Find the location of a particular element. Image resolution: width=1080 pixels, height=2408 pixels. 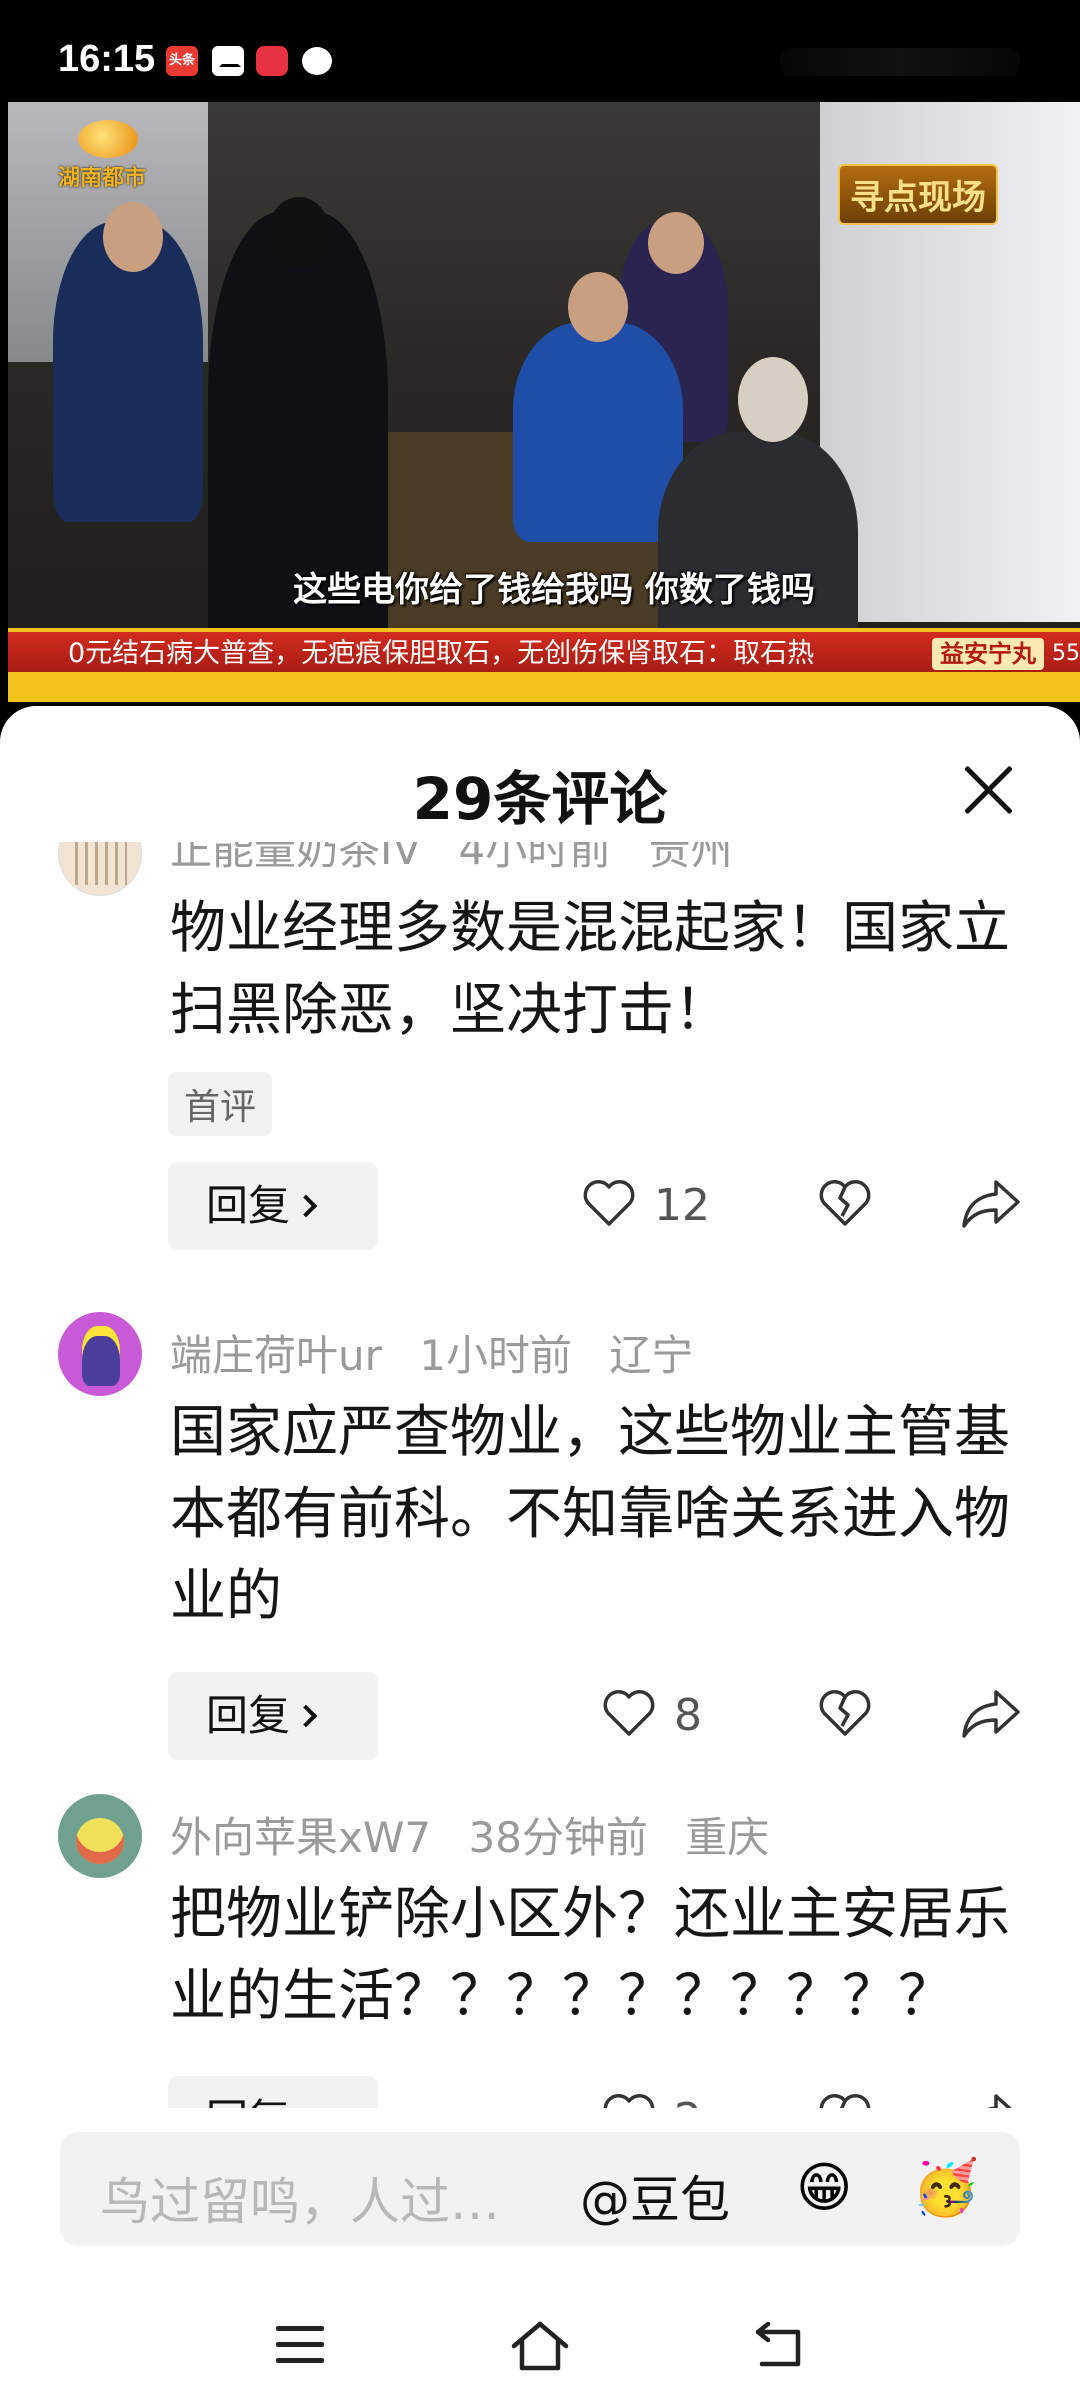

like-count: 12 is located at coordinates (682, 1205).